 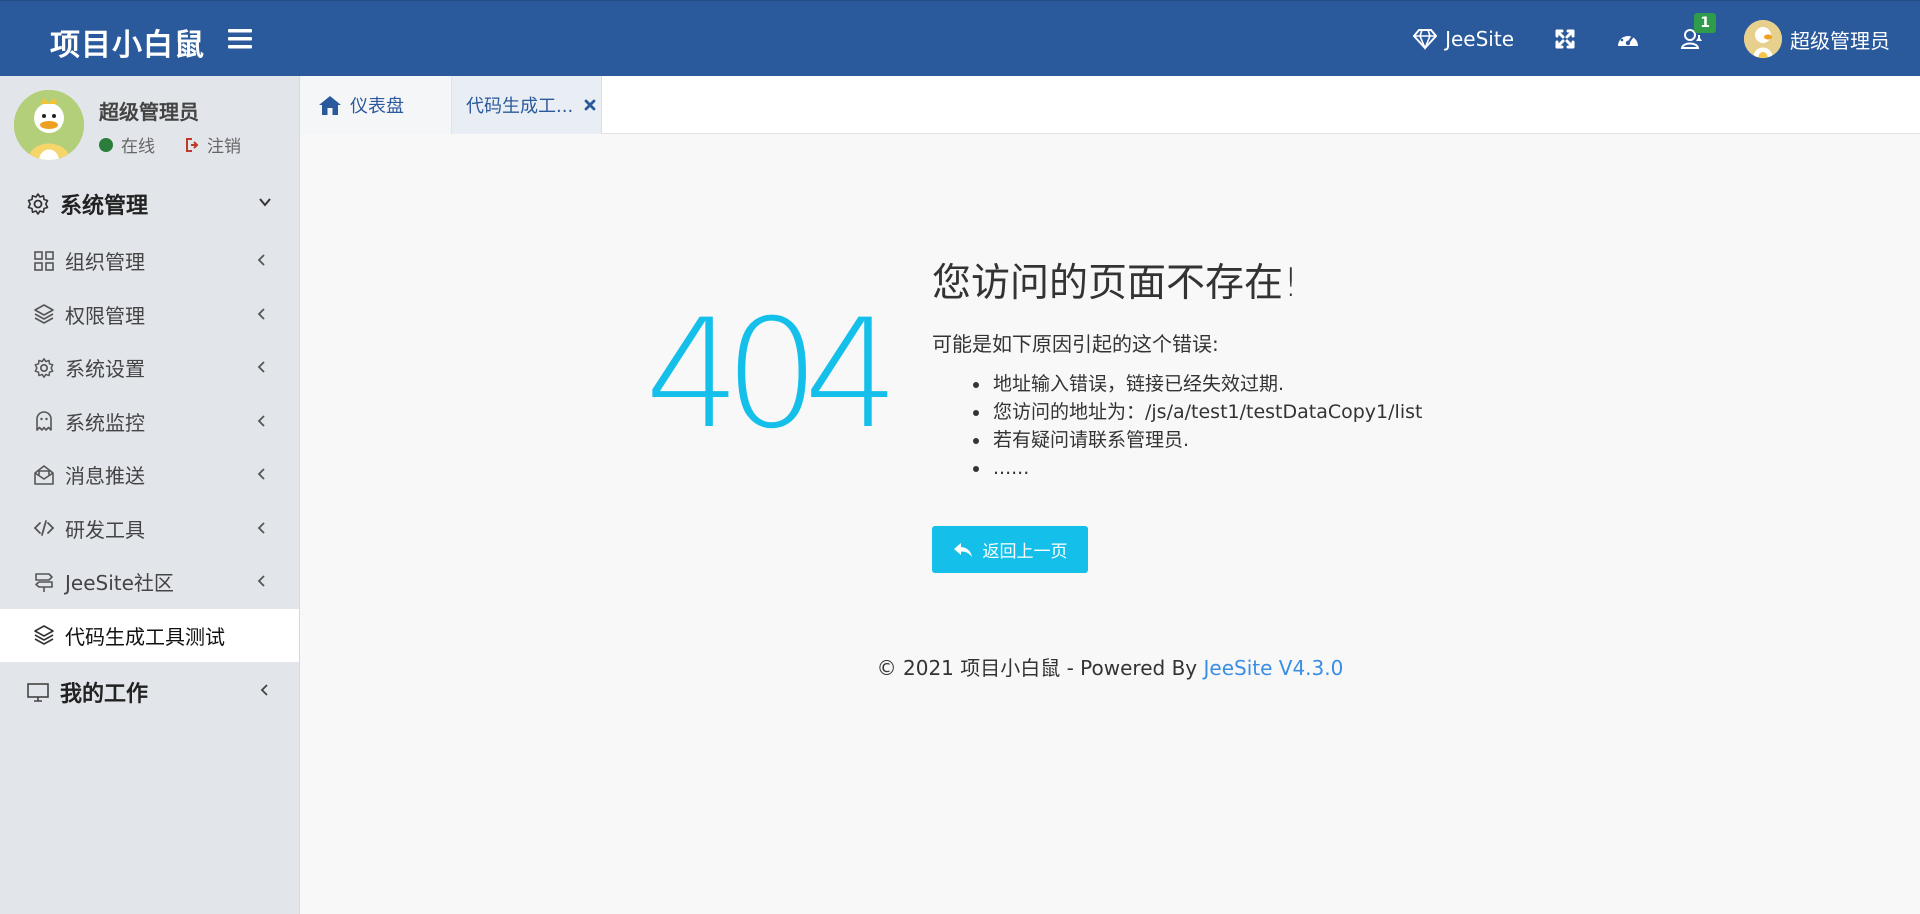 I want to click on close-icon, so click(x=590, y=105).